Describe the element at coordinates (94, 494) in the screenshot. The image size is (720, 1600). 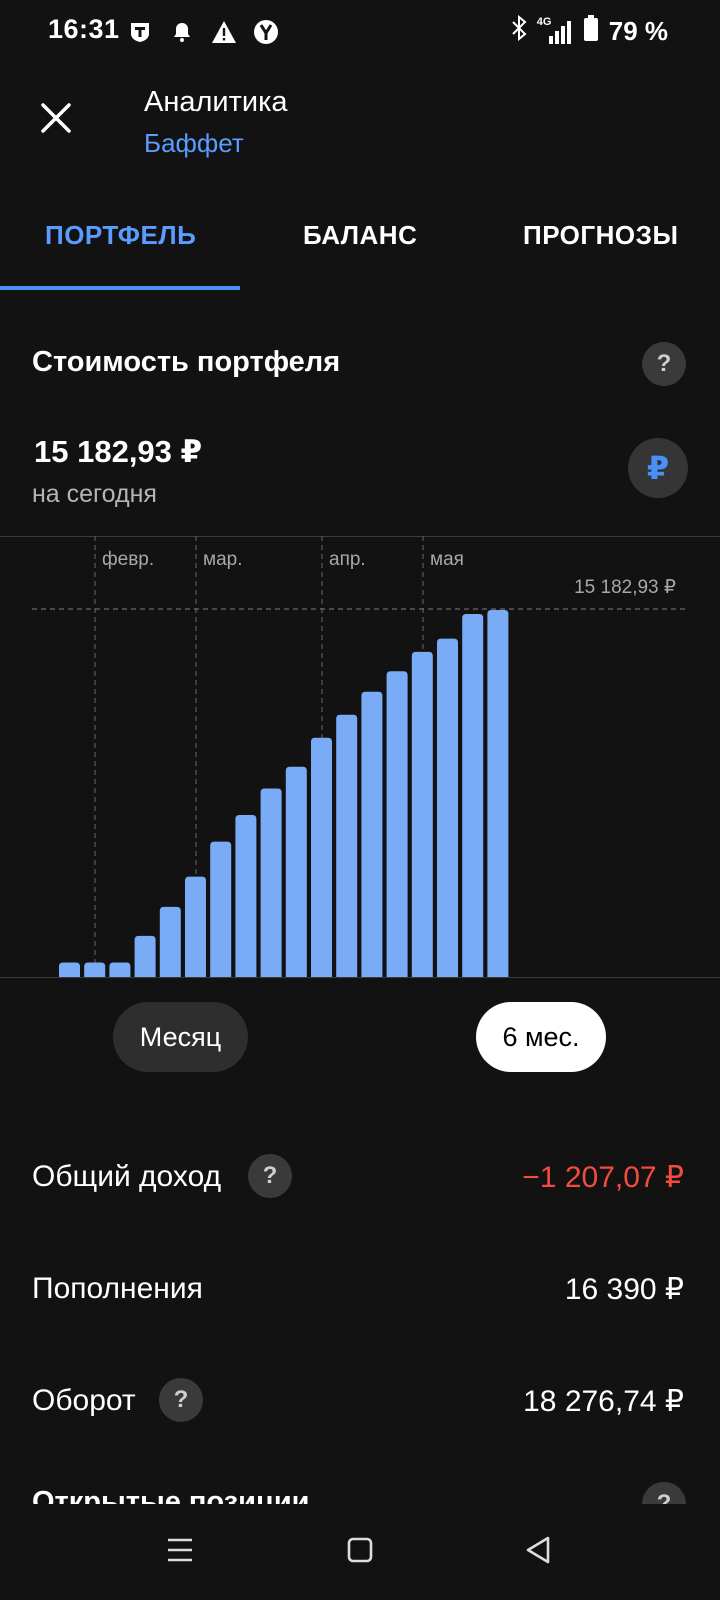
I see `portfolio-value-caption: на сегодня` at that location.